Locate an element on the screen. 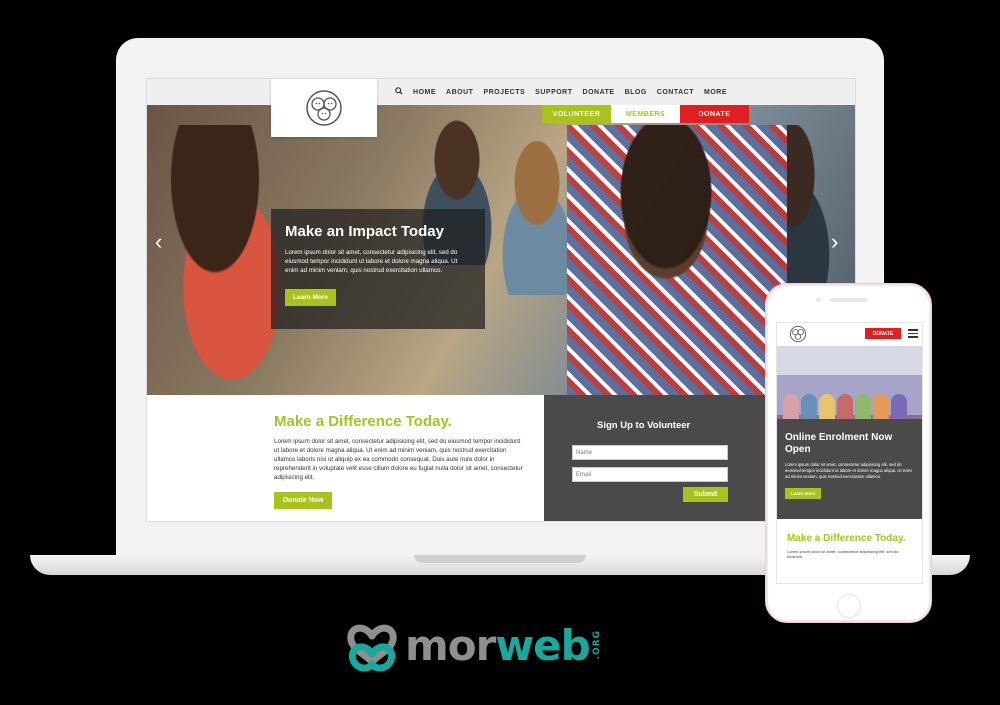  email-field: Email is located at coordinates (650, 474).